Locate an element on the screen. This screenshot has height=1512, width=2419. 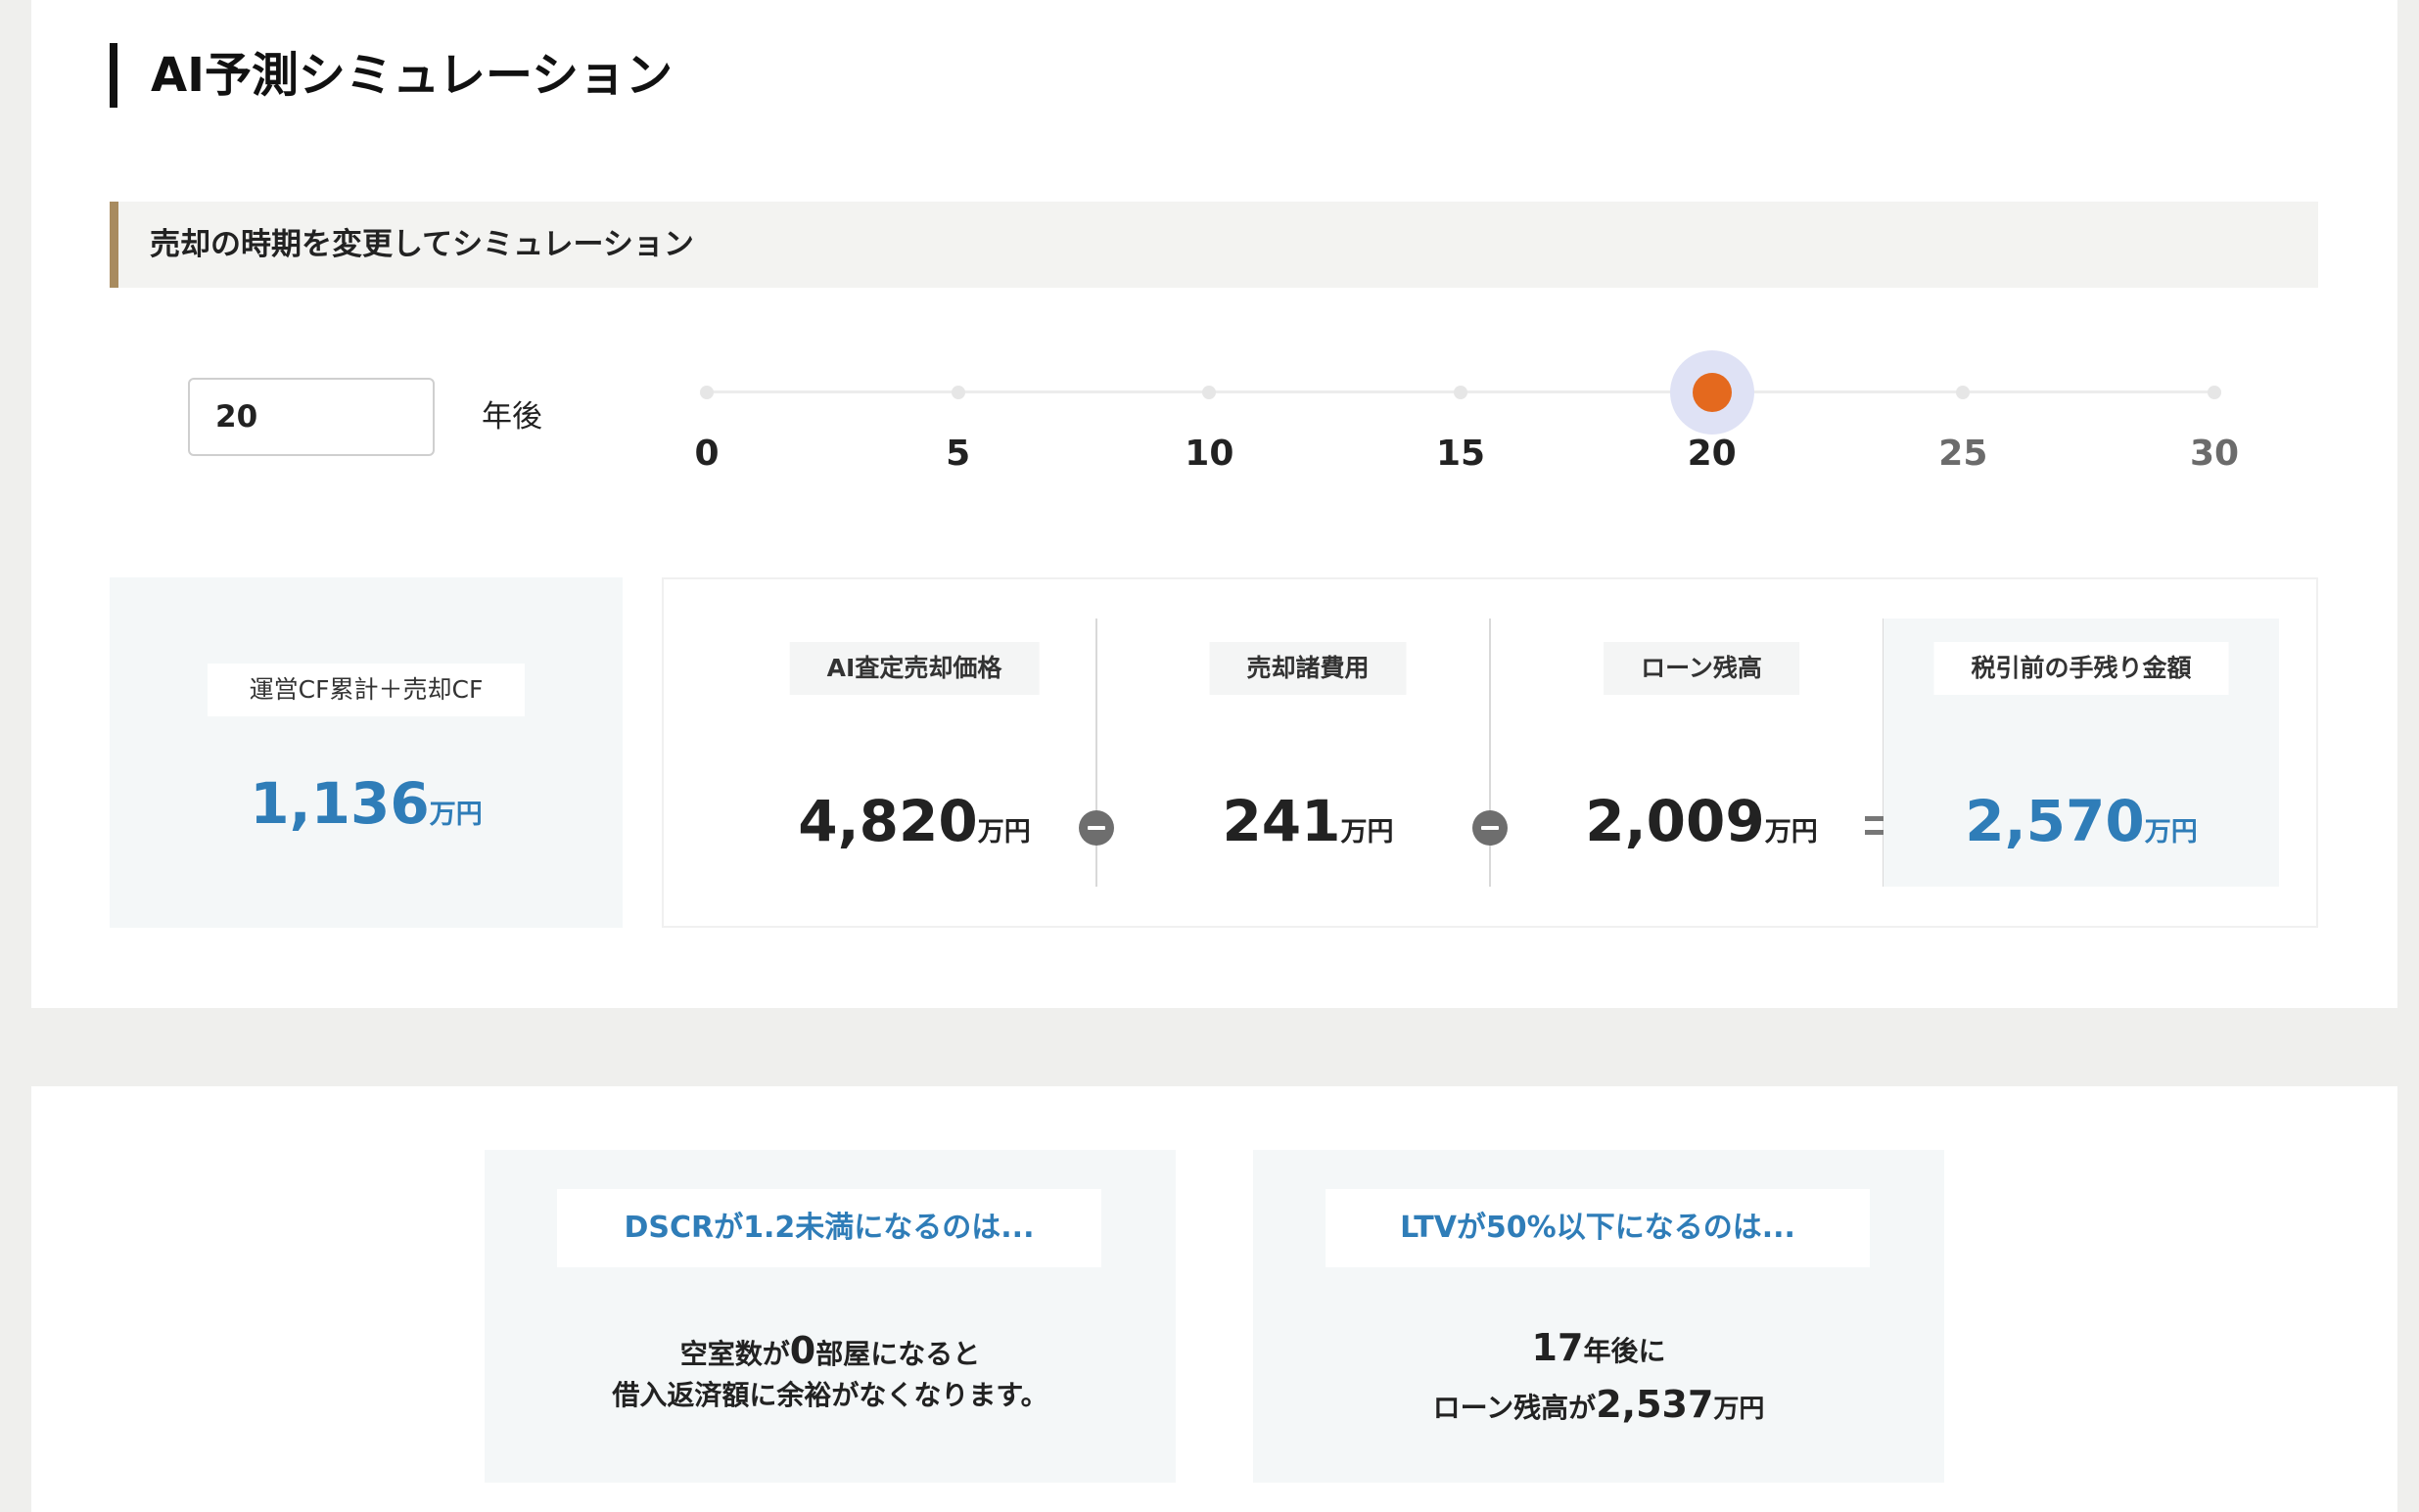
net-proceeds-unit: 万円 is located at coordinates (2171, 832).